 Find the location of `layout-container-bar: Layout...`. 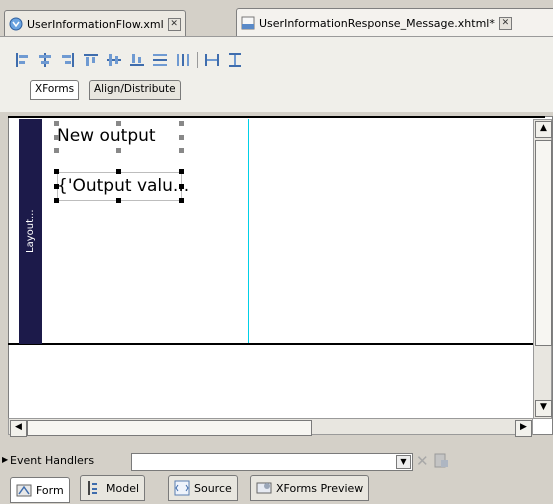

layout-container-bar: Layout... is located at coordinates (30, 231).